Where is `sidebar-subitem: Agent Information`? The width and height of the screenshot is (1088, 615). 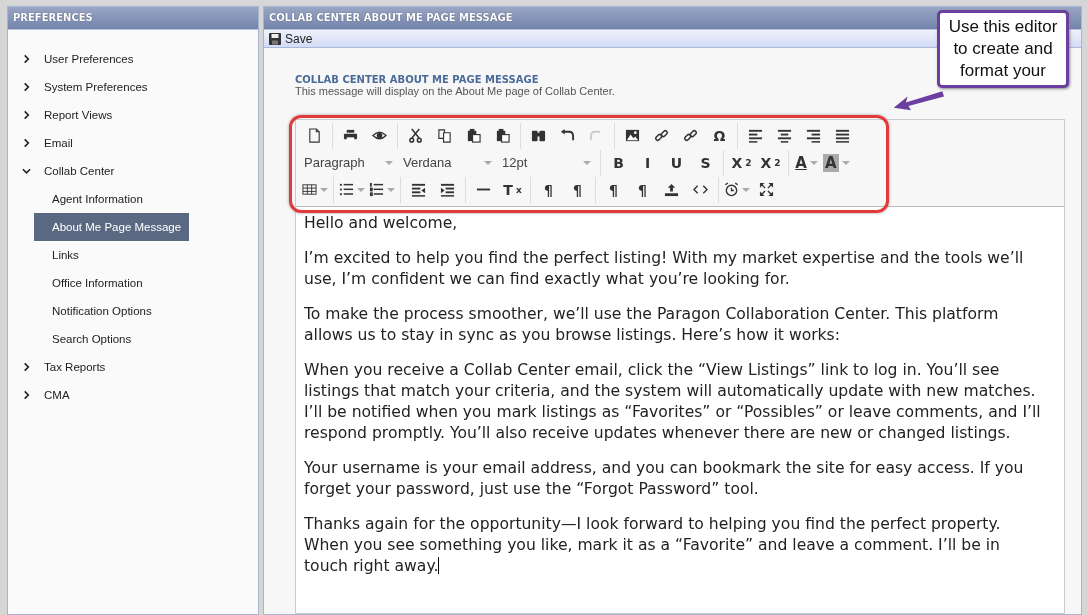
sidebar-subitem: Agent Information is located at coordinates (97, 199).